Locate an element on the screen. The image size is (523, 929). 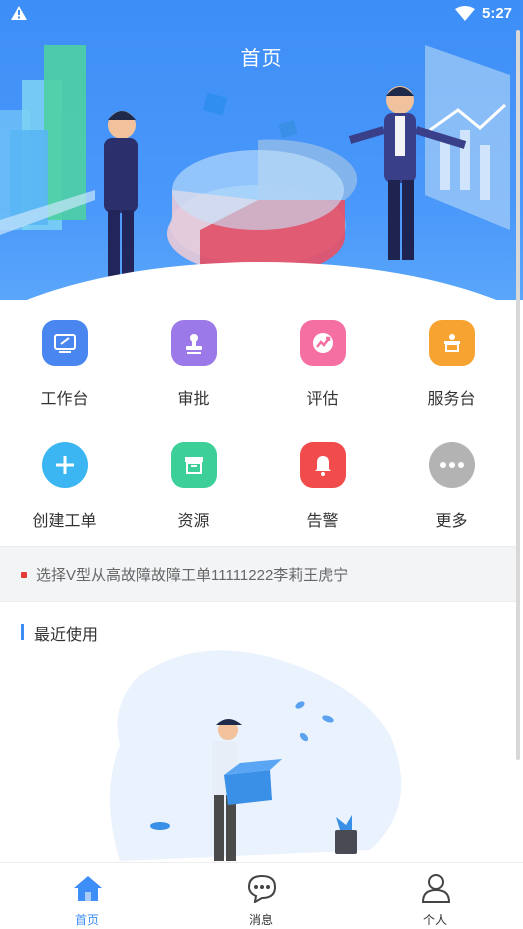
resource-box-icon is located at coordinates (194, 465).